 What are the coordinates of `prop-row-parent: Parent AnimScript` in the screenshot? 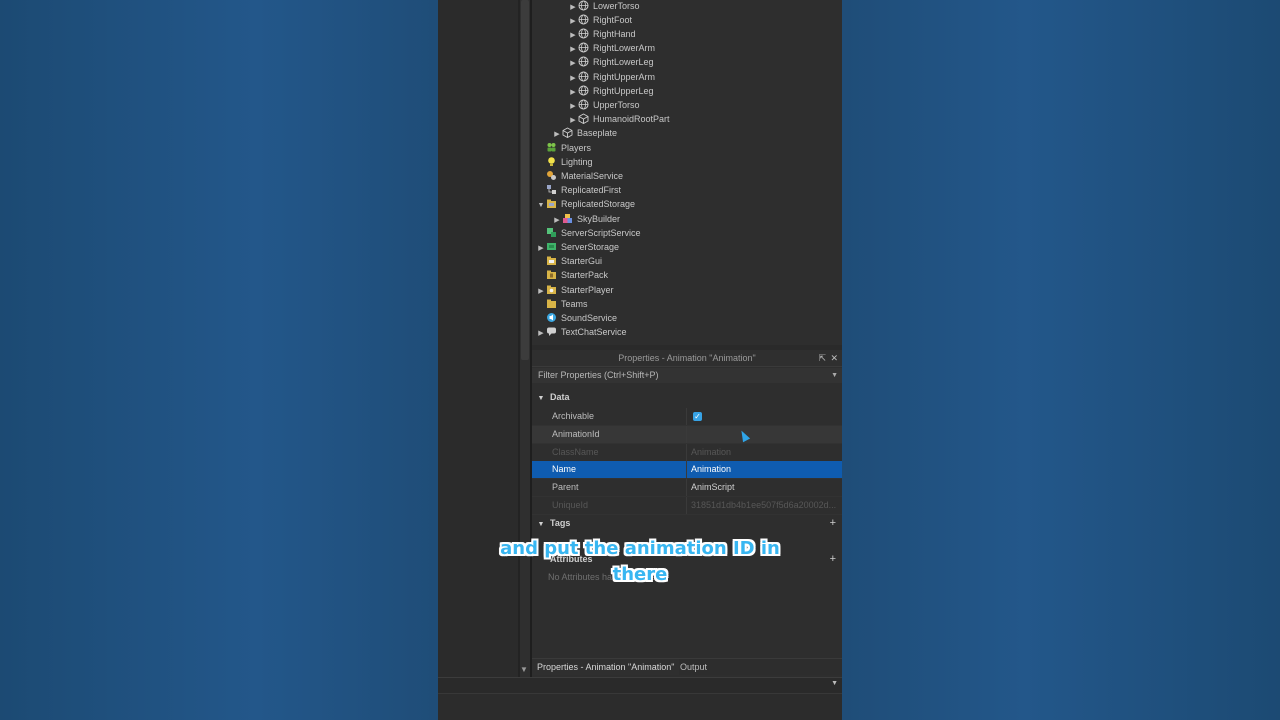 It's located at (687, 488).